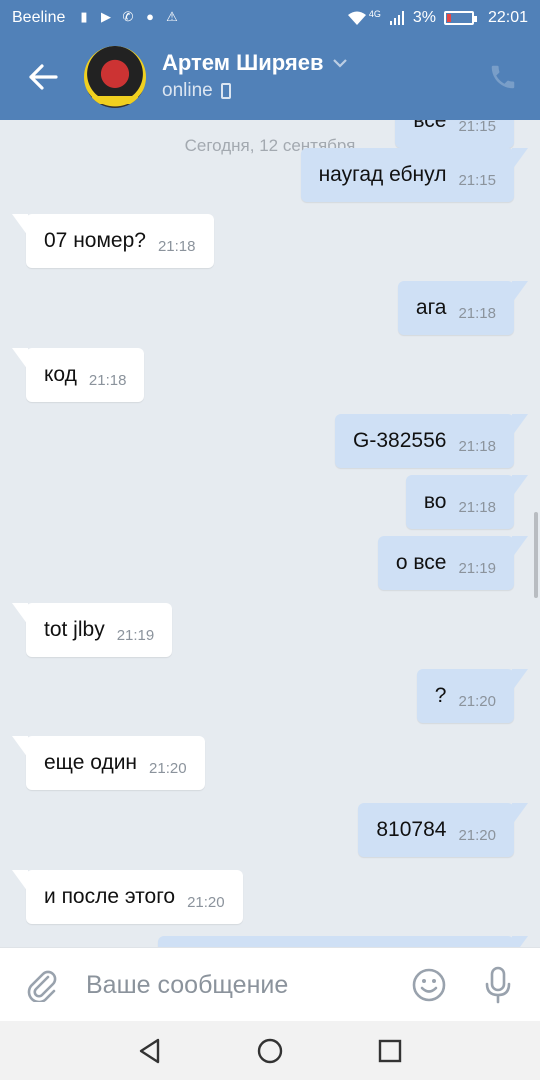  I want to click on message-incoming: еще один 21:20, so click(108, 763).